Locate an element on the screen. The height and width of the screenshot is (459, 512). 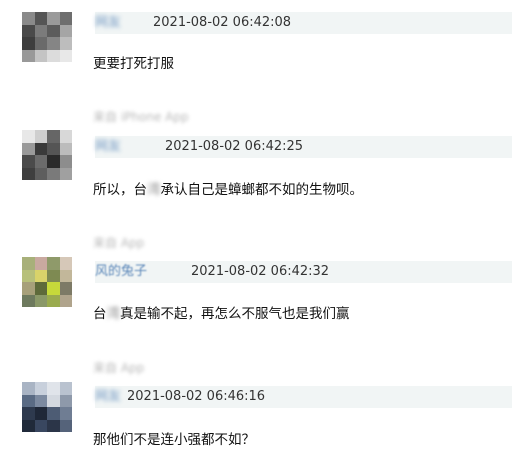
comment-timestamp: 2021-08-02 06:46:16 is located at coordinates (196, 396).